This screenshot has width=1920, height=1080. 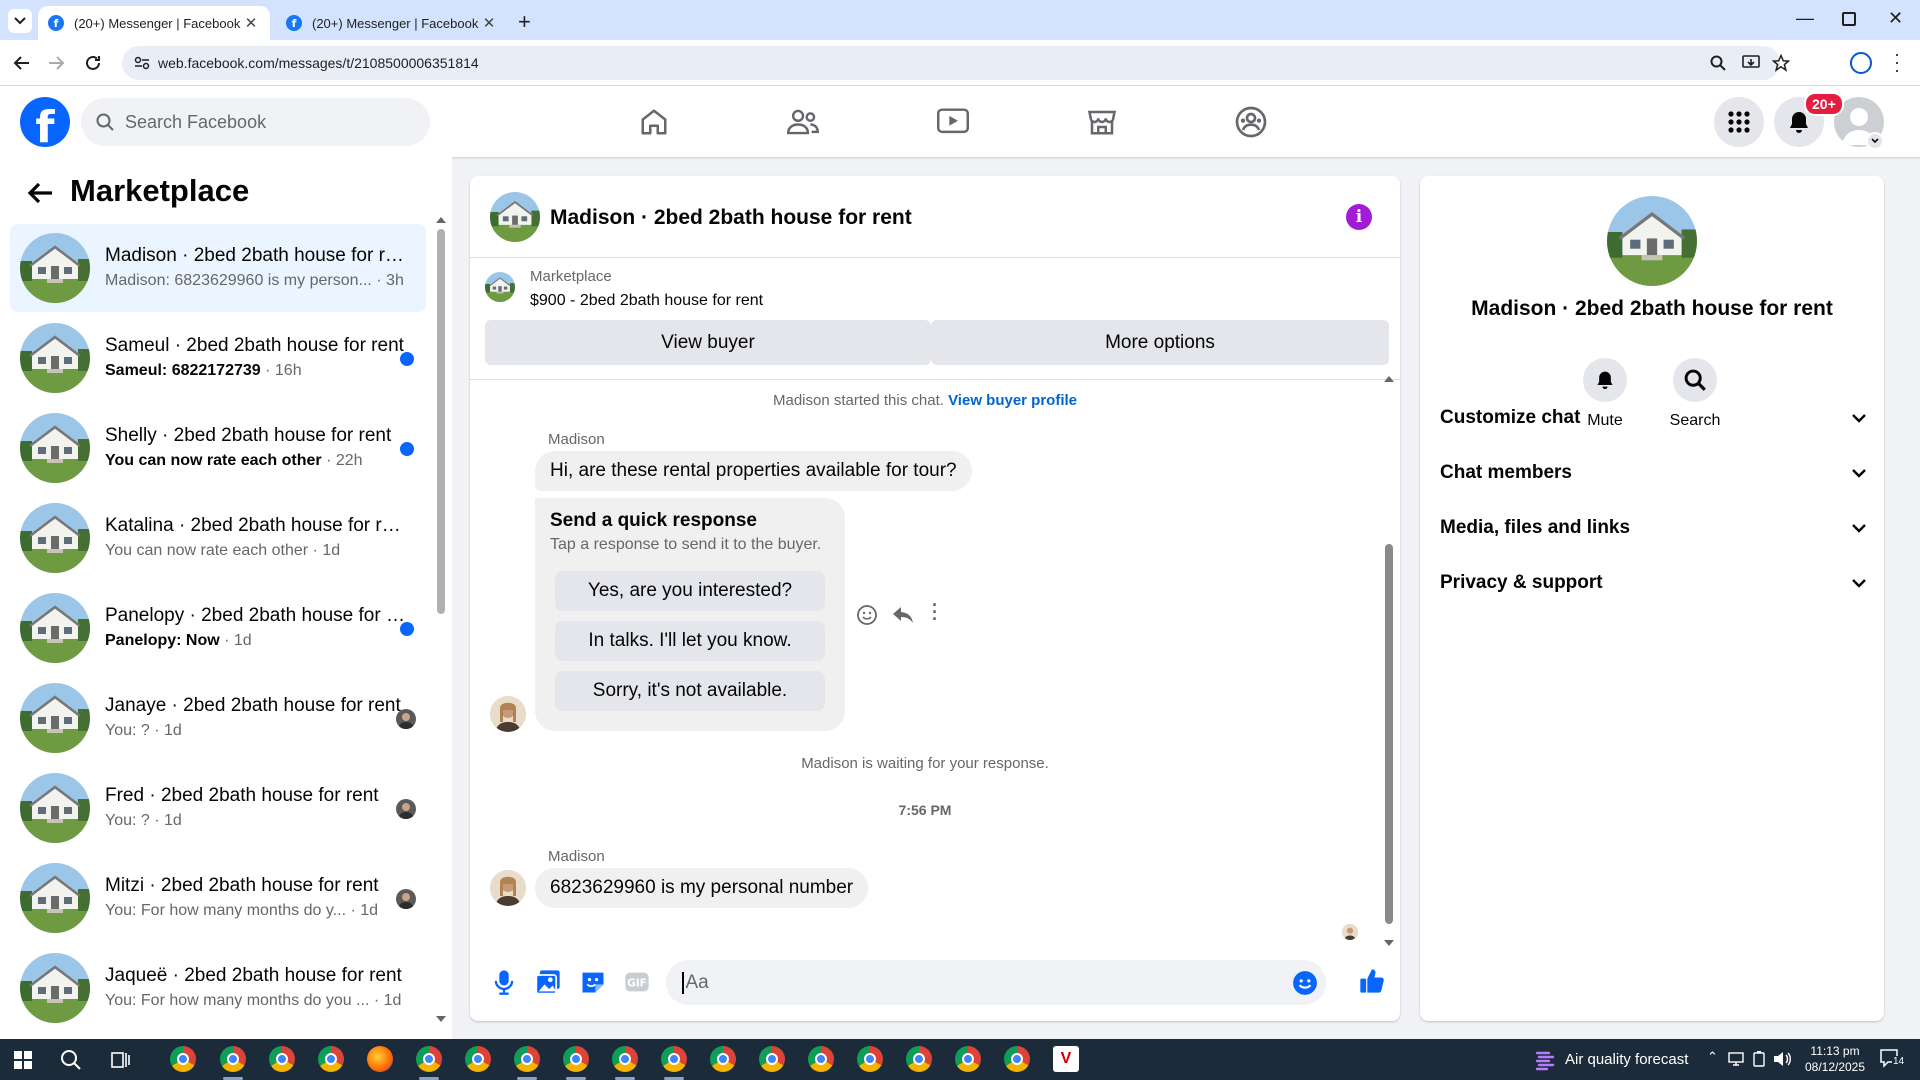 I want to click on weather-icon, so click(x=1545, y=1060).